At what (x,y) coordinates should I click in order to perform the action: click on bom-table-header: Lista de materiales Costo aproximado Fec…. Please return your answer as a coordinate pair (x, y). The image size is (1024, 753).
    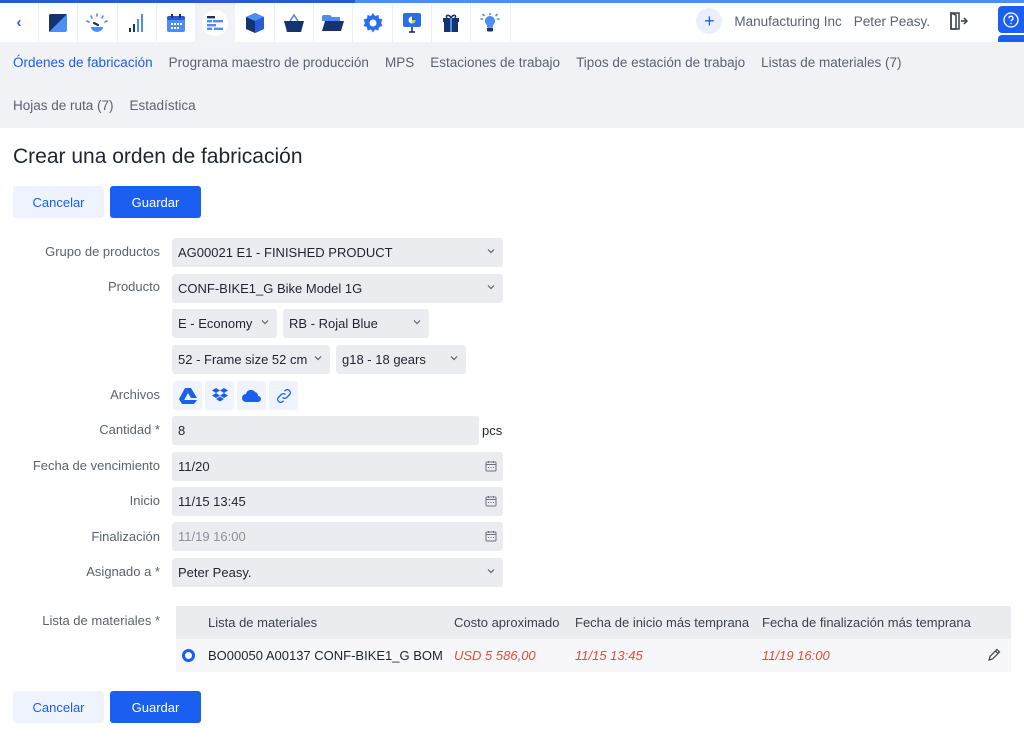
    Looking at the image, I should click on (593, 622).